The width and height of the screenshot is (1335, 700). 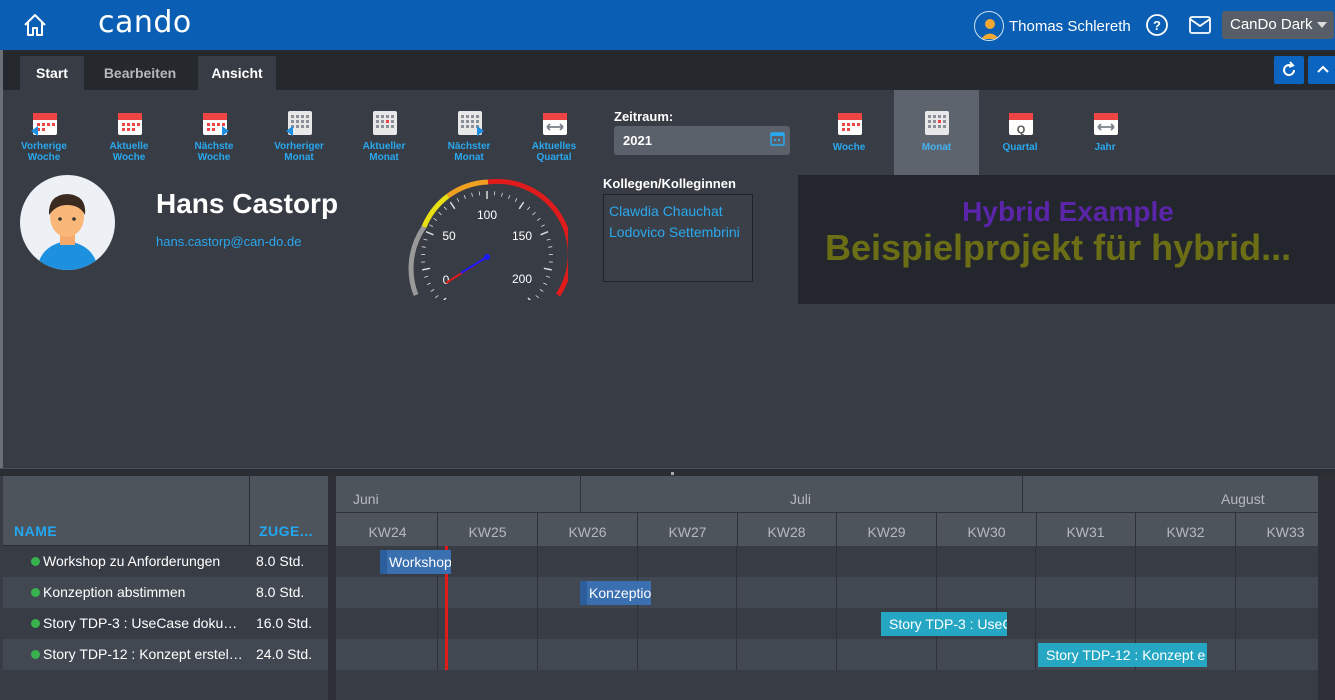 What do you see at coordinates (522, 236) in the screenshot?
I see `gauge-label-150: 150` at bounding box center [522, 236].